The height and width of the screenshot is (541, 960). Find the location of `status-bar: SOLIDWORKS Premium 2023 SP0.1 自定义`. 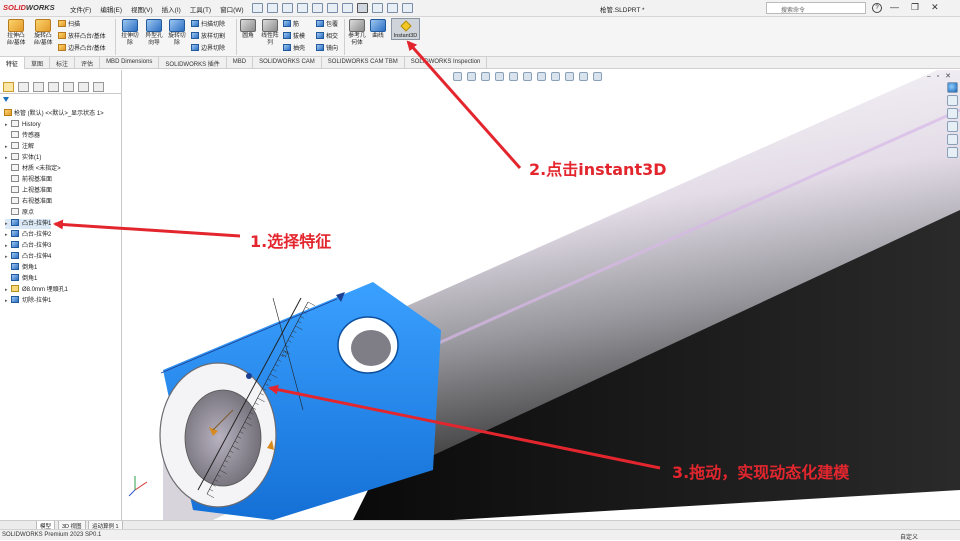

status-bar: SOLIDWORKS Premium 2023 SP0.1 自定义 is located at coordinates (480, 535).